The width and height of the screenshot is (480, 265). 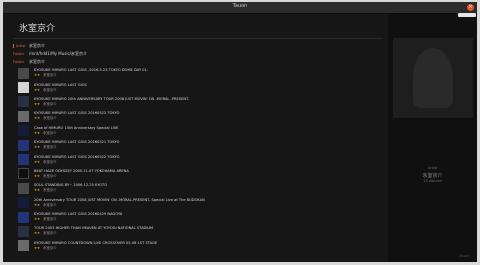 I want to click on meta-key: Artist, so click(x=21, y=46).